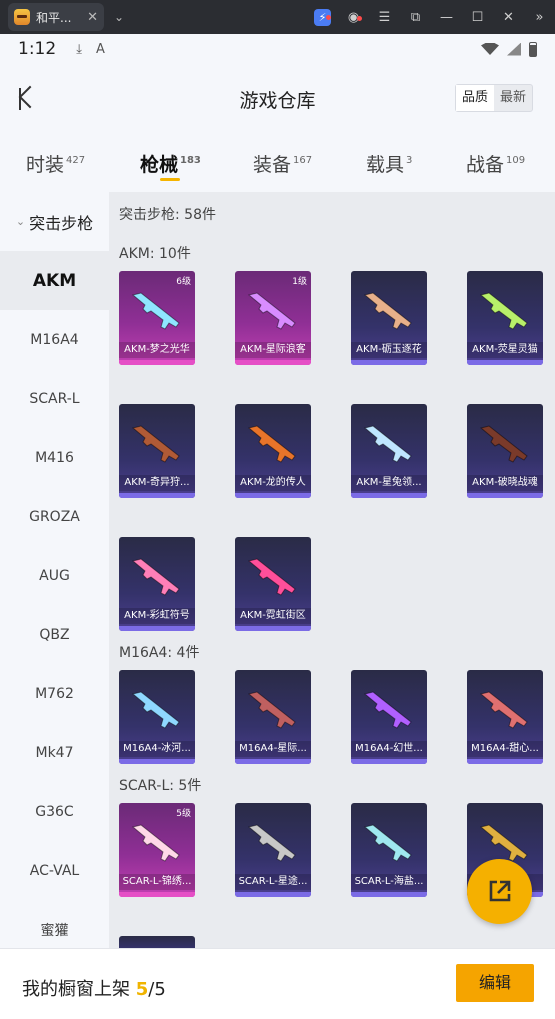 This screenshot has height=1019, width=555. What do you see at coordinates (495, 983) in the screenshot?
I see `edit-button: 编辑` at bounding box center [495, 983].